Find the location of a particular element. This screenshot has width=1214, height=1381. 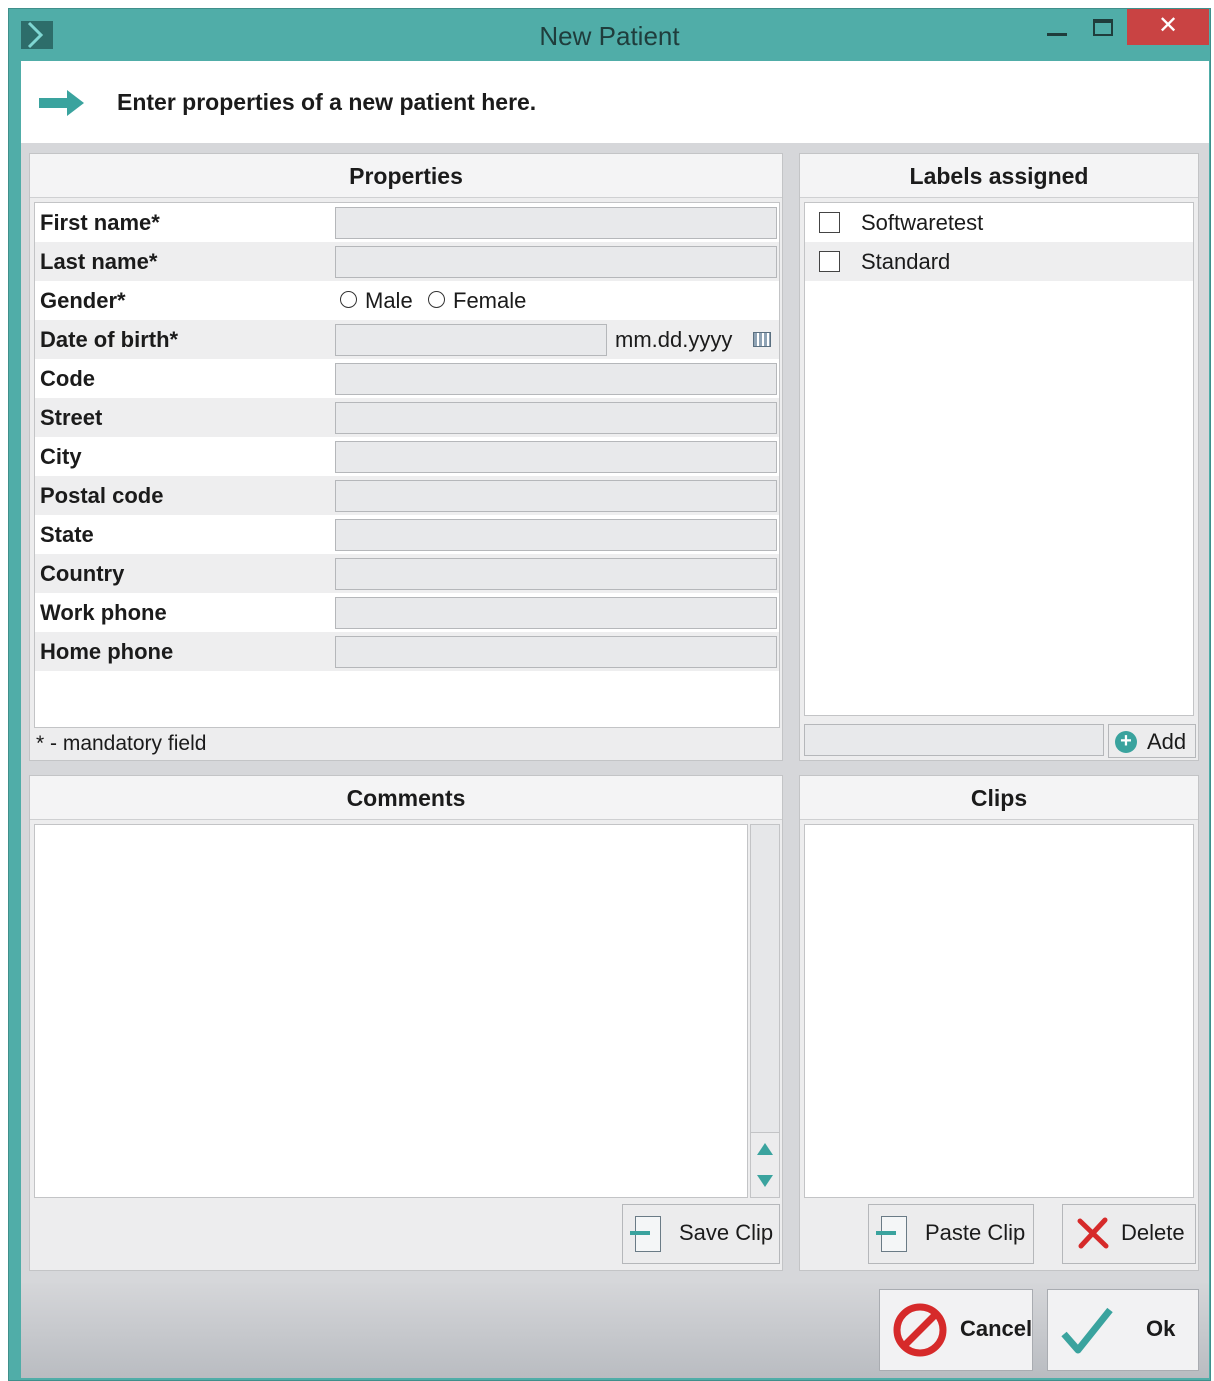

postal-code-row: Postal code is located at coordinates (407, 495).